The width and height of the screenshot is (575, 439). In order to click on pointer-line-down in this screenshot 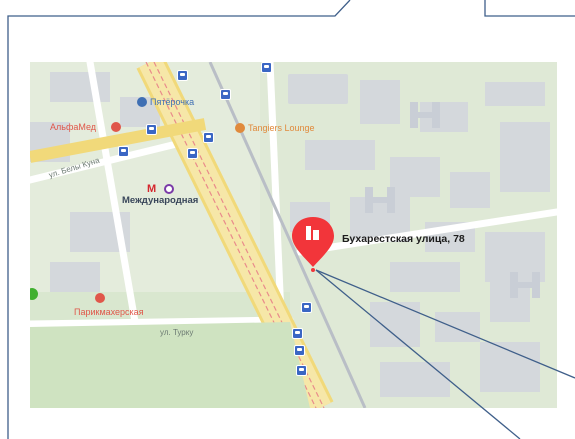, I will do `click(418, 354)`.